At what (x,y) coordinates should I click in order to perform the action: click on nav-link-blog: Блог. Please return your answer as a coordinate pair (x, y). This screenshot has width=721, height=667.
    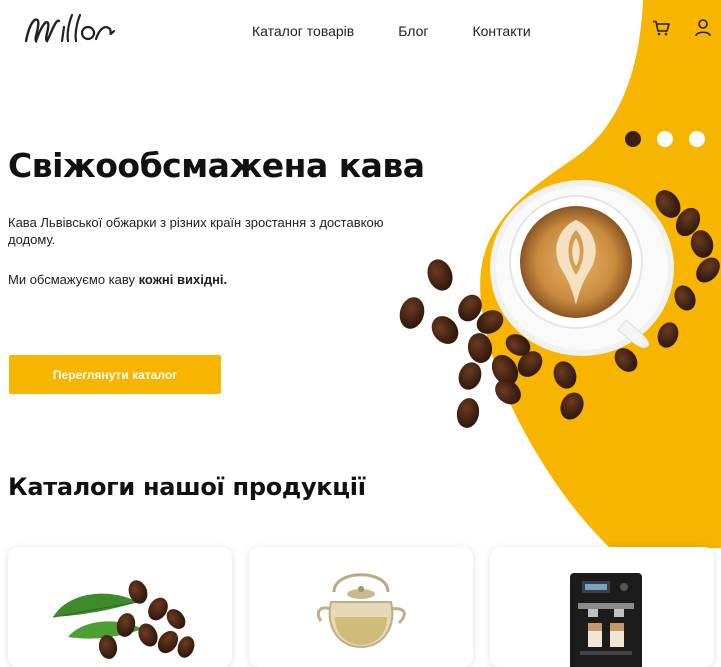
    Looking at the image, I should click on (413, 31).